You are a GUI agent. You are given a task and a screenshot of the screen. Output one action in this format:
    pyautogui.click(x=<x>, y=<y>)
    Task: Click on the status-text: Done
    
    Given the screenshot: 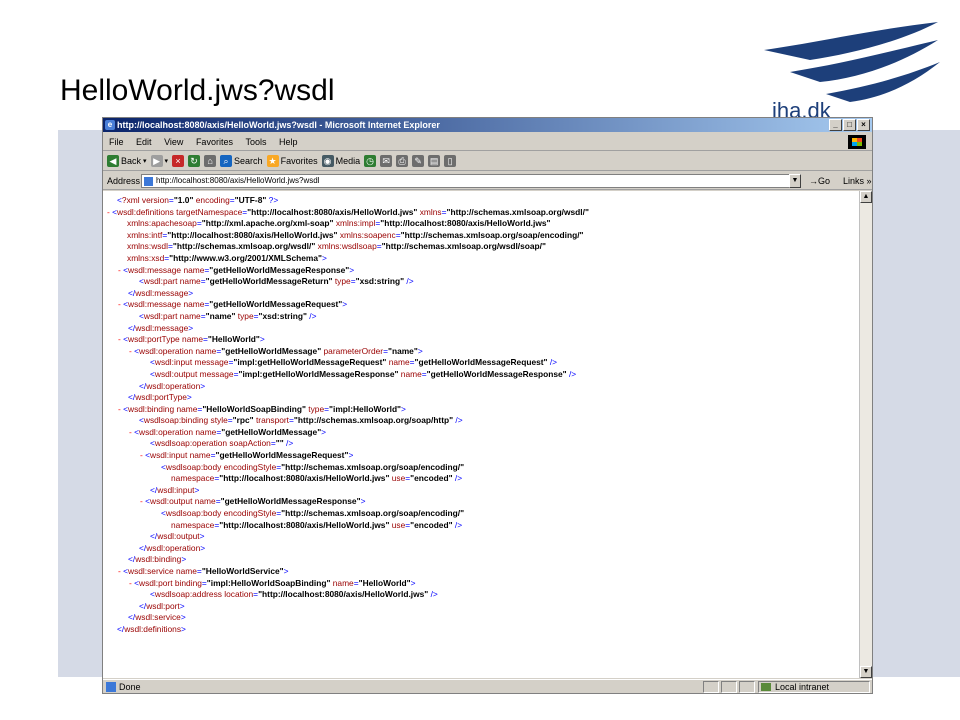 What is the action you would take?
    pyautogui.click(x=130, y=687)
    